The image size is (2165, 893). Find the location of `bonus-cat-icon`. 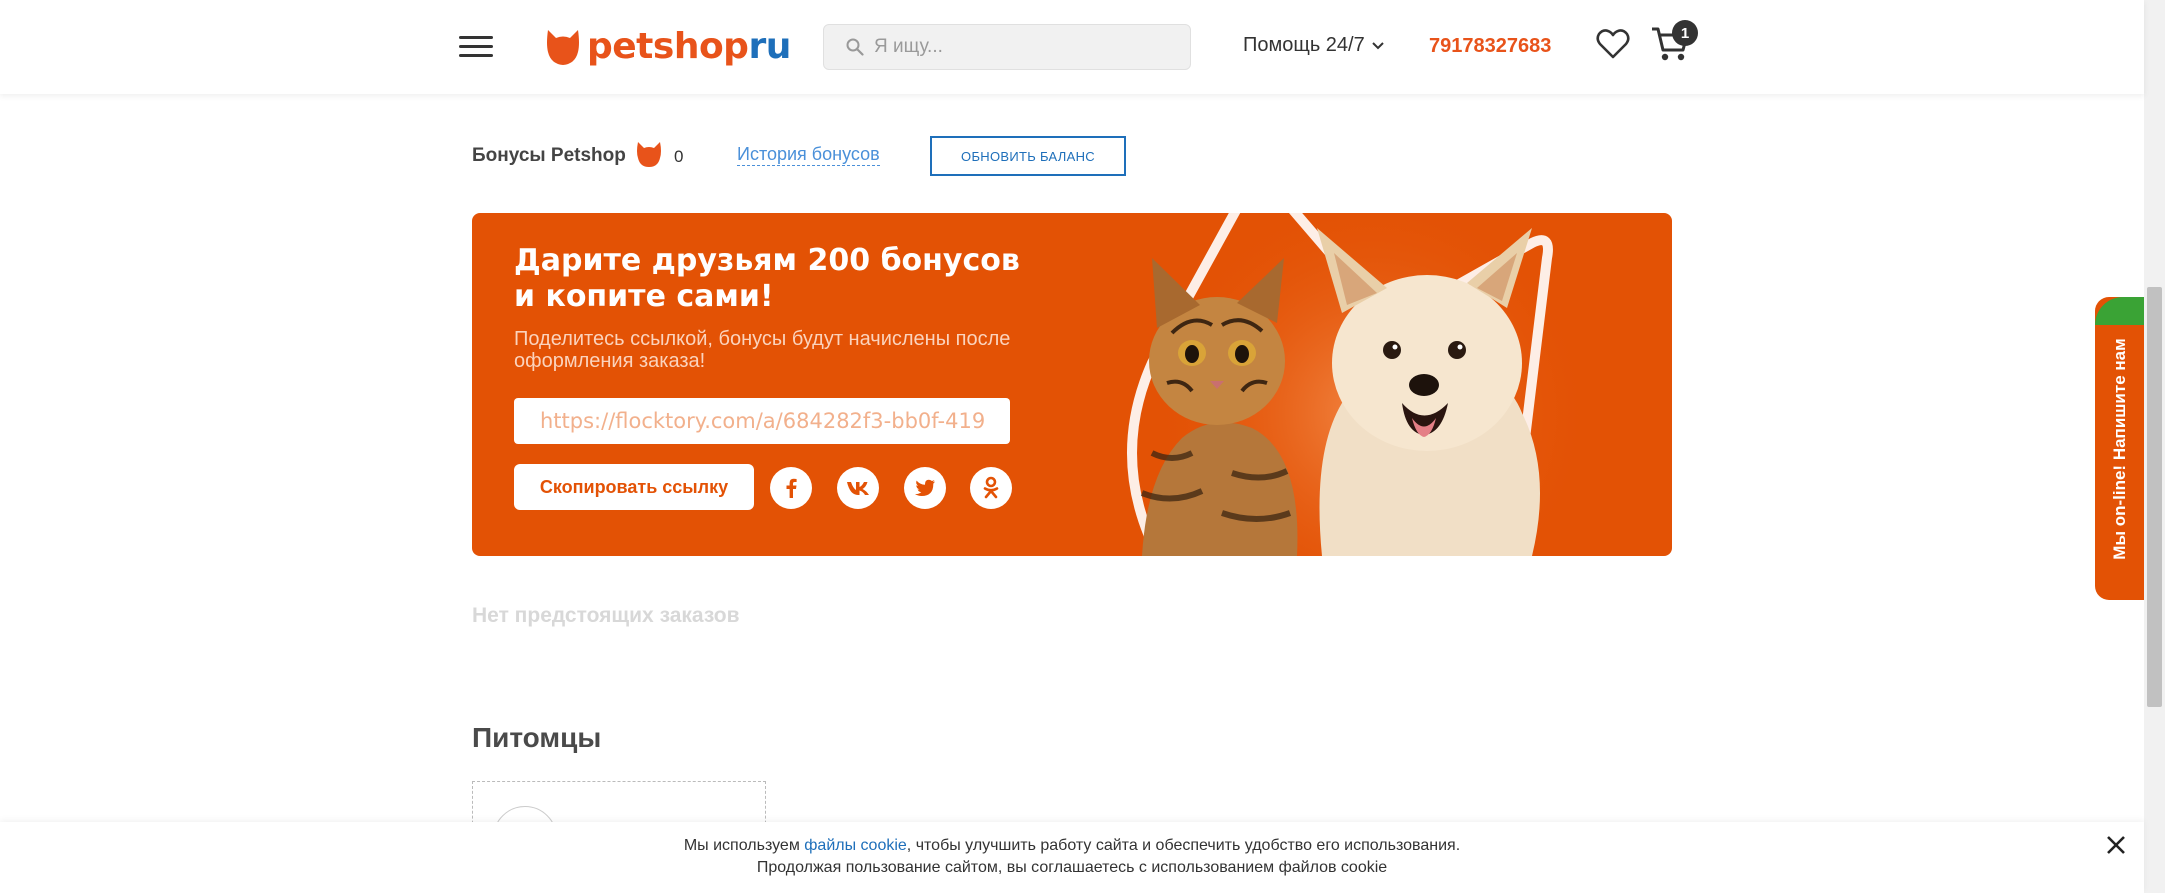

bonus-cat-icon is located at coordinates (649, 154).